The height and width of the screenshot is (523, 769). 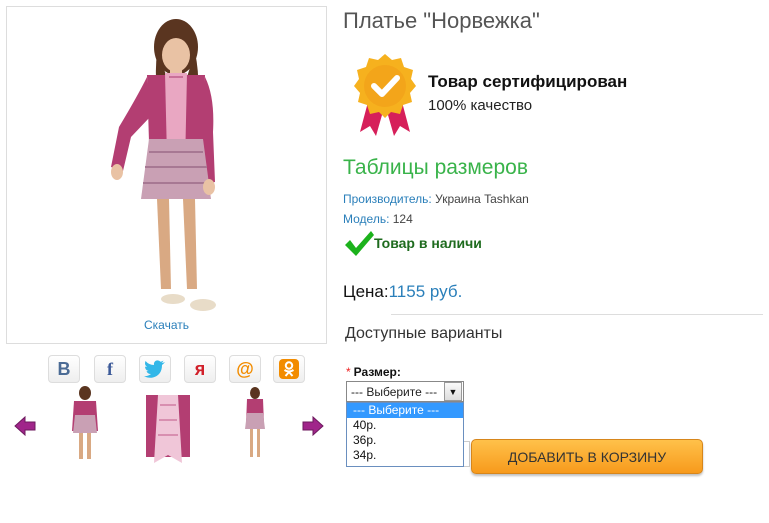 I want to click on in-stock-check-icon, so click(x=359, y=245).